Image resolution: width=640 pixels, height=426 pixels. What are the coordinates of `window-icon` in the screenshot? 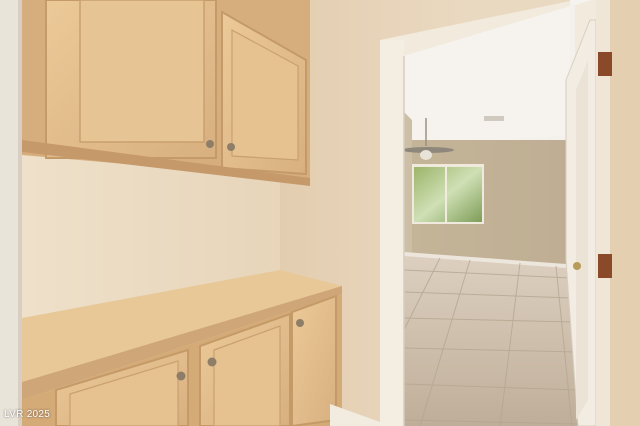 It's located at (448, 194).